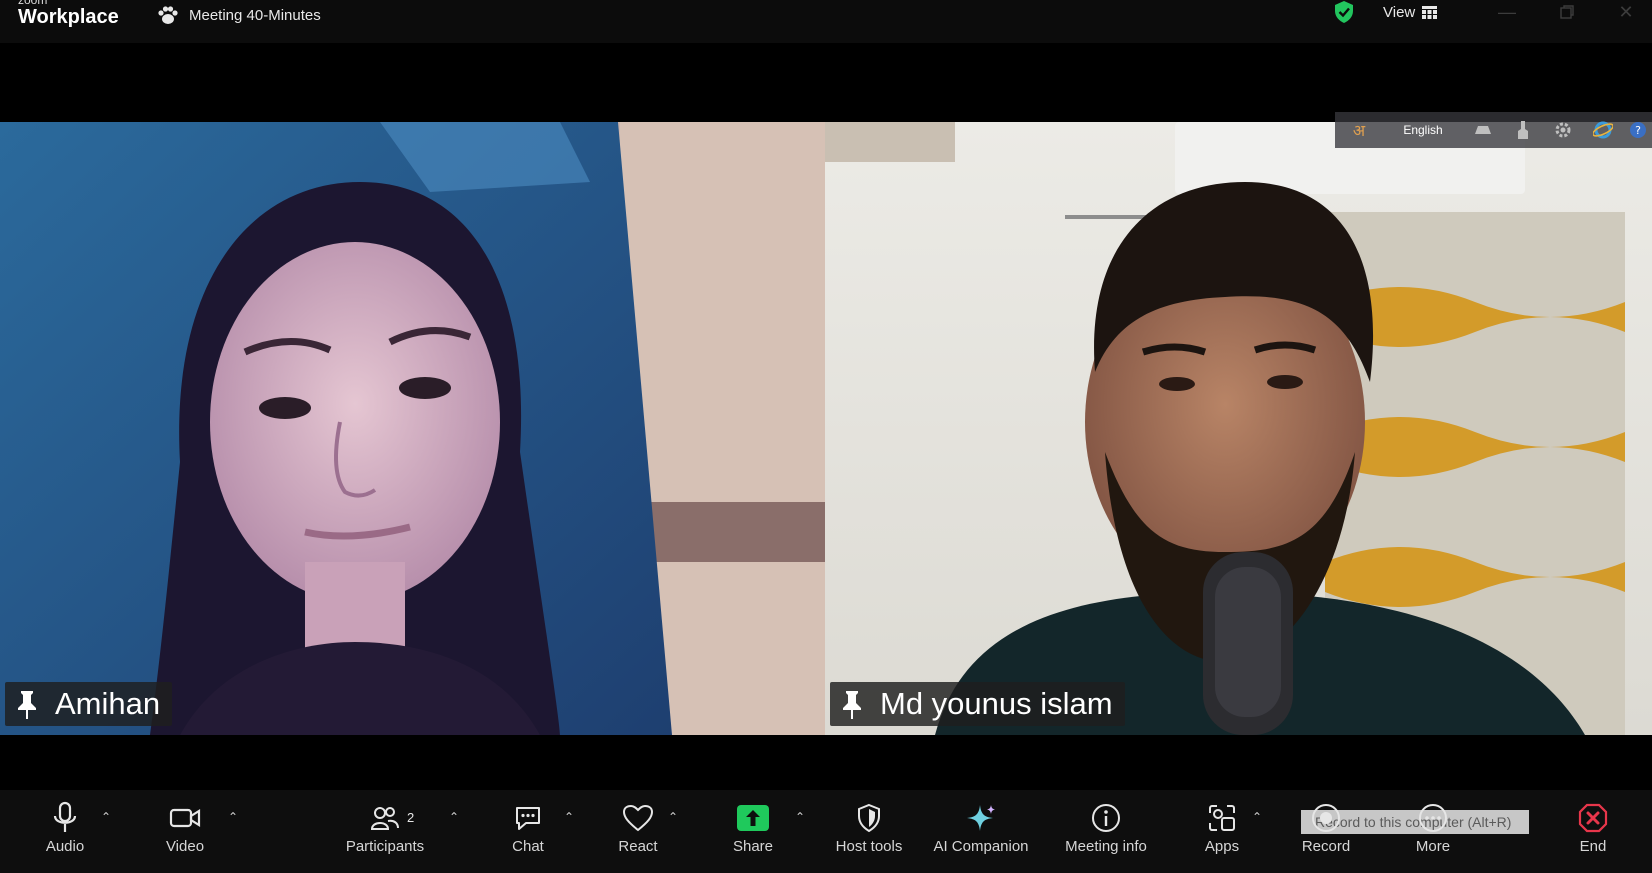  I want to click on participant-name-tag: Md younus islam, so click(977, 704).